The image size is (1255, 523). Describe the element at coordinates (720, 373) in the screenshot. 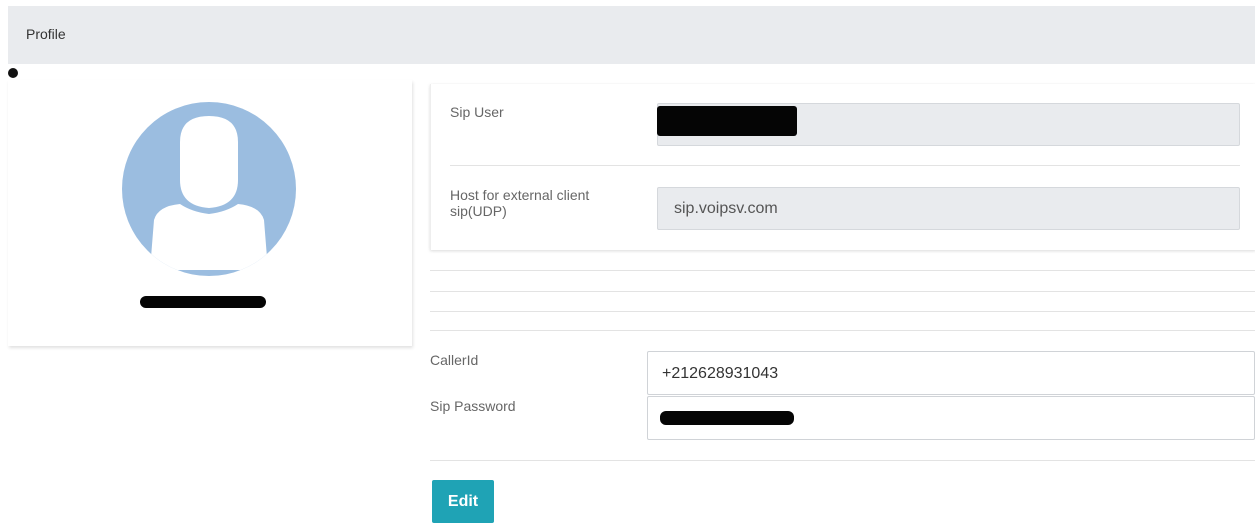

I see `callerid-value: +212628931043` at that location.